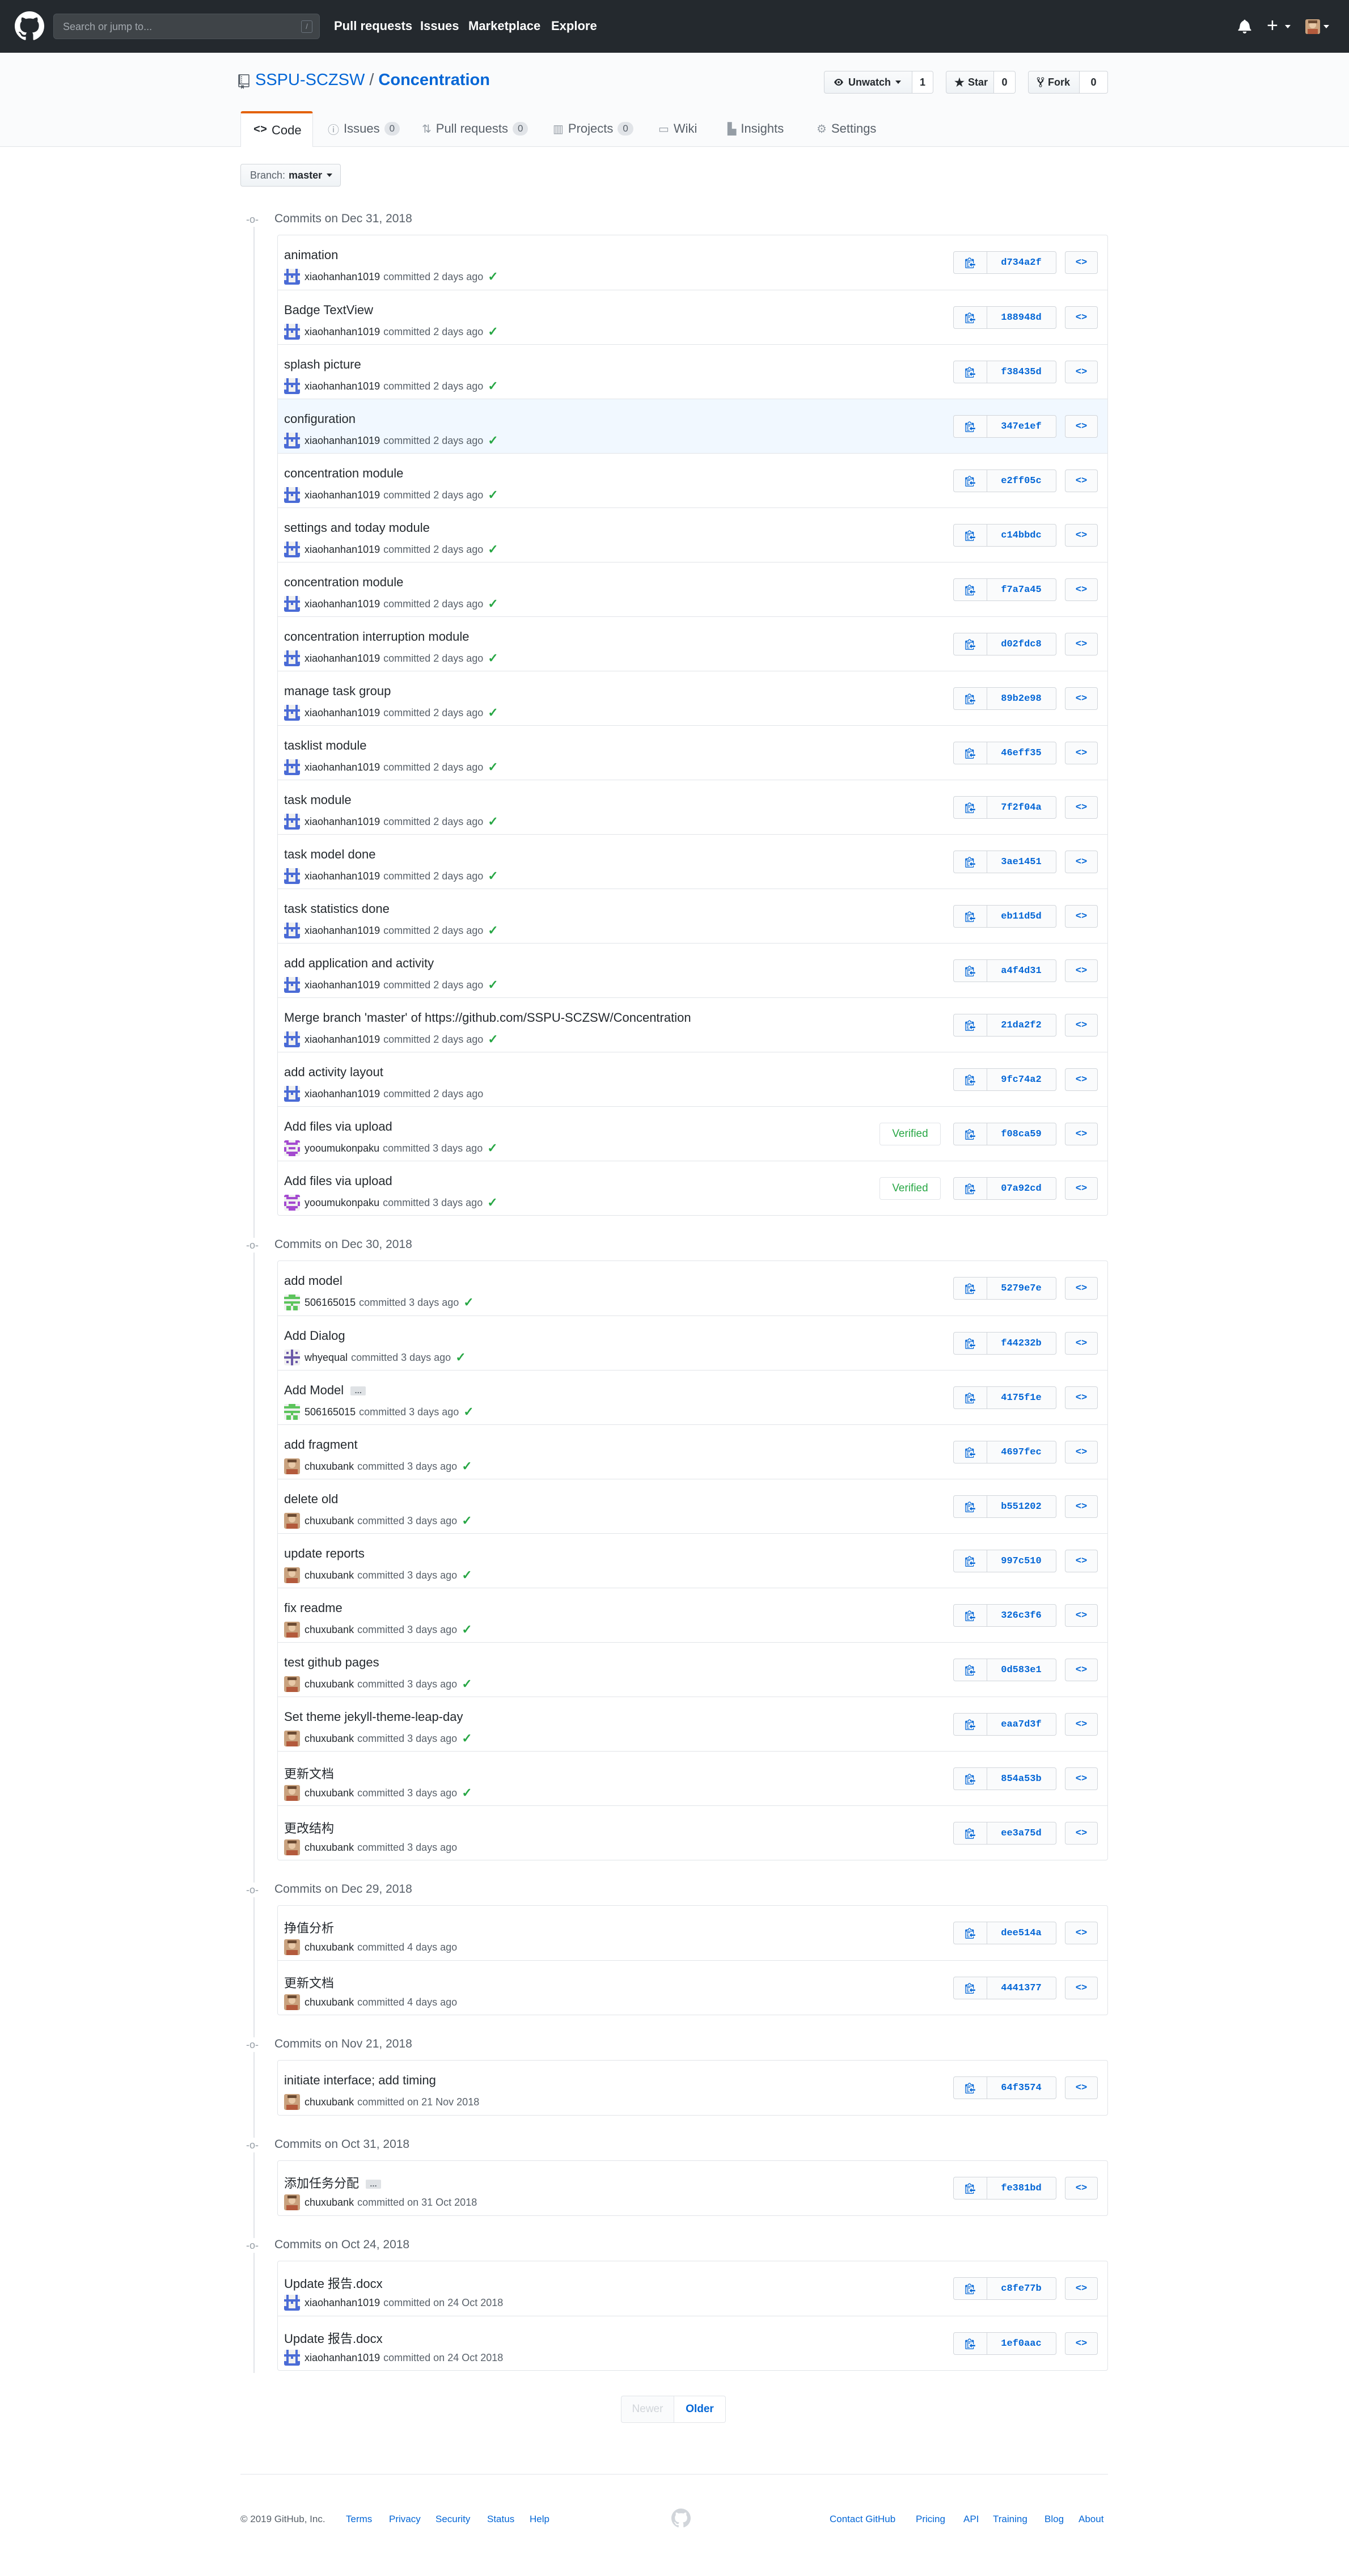  What do you see at coordinates (681, 2518) in the screenshot?
I see `github-mark-icon` at bounding box center [681, 2518].